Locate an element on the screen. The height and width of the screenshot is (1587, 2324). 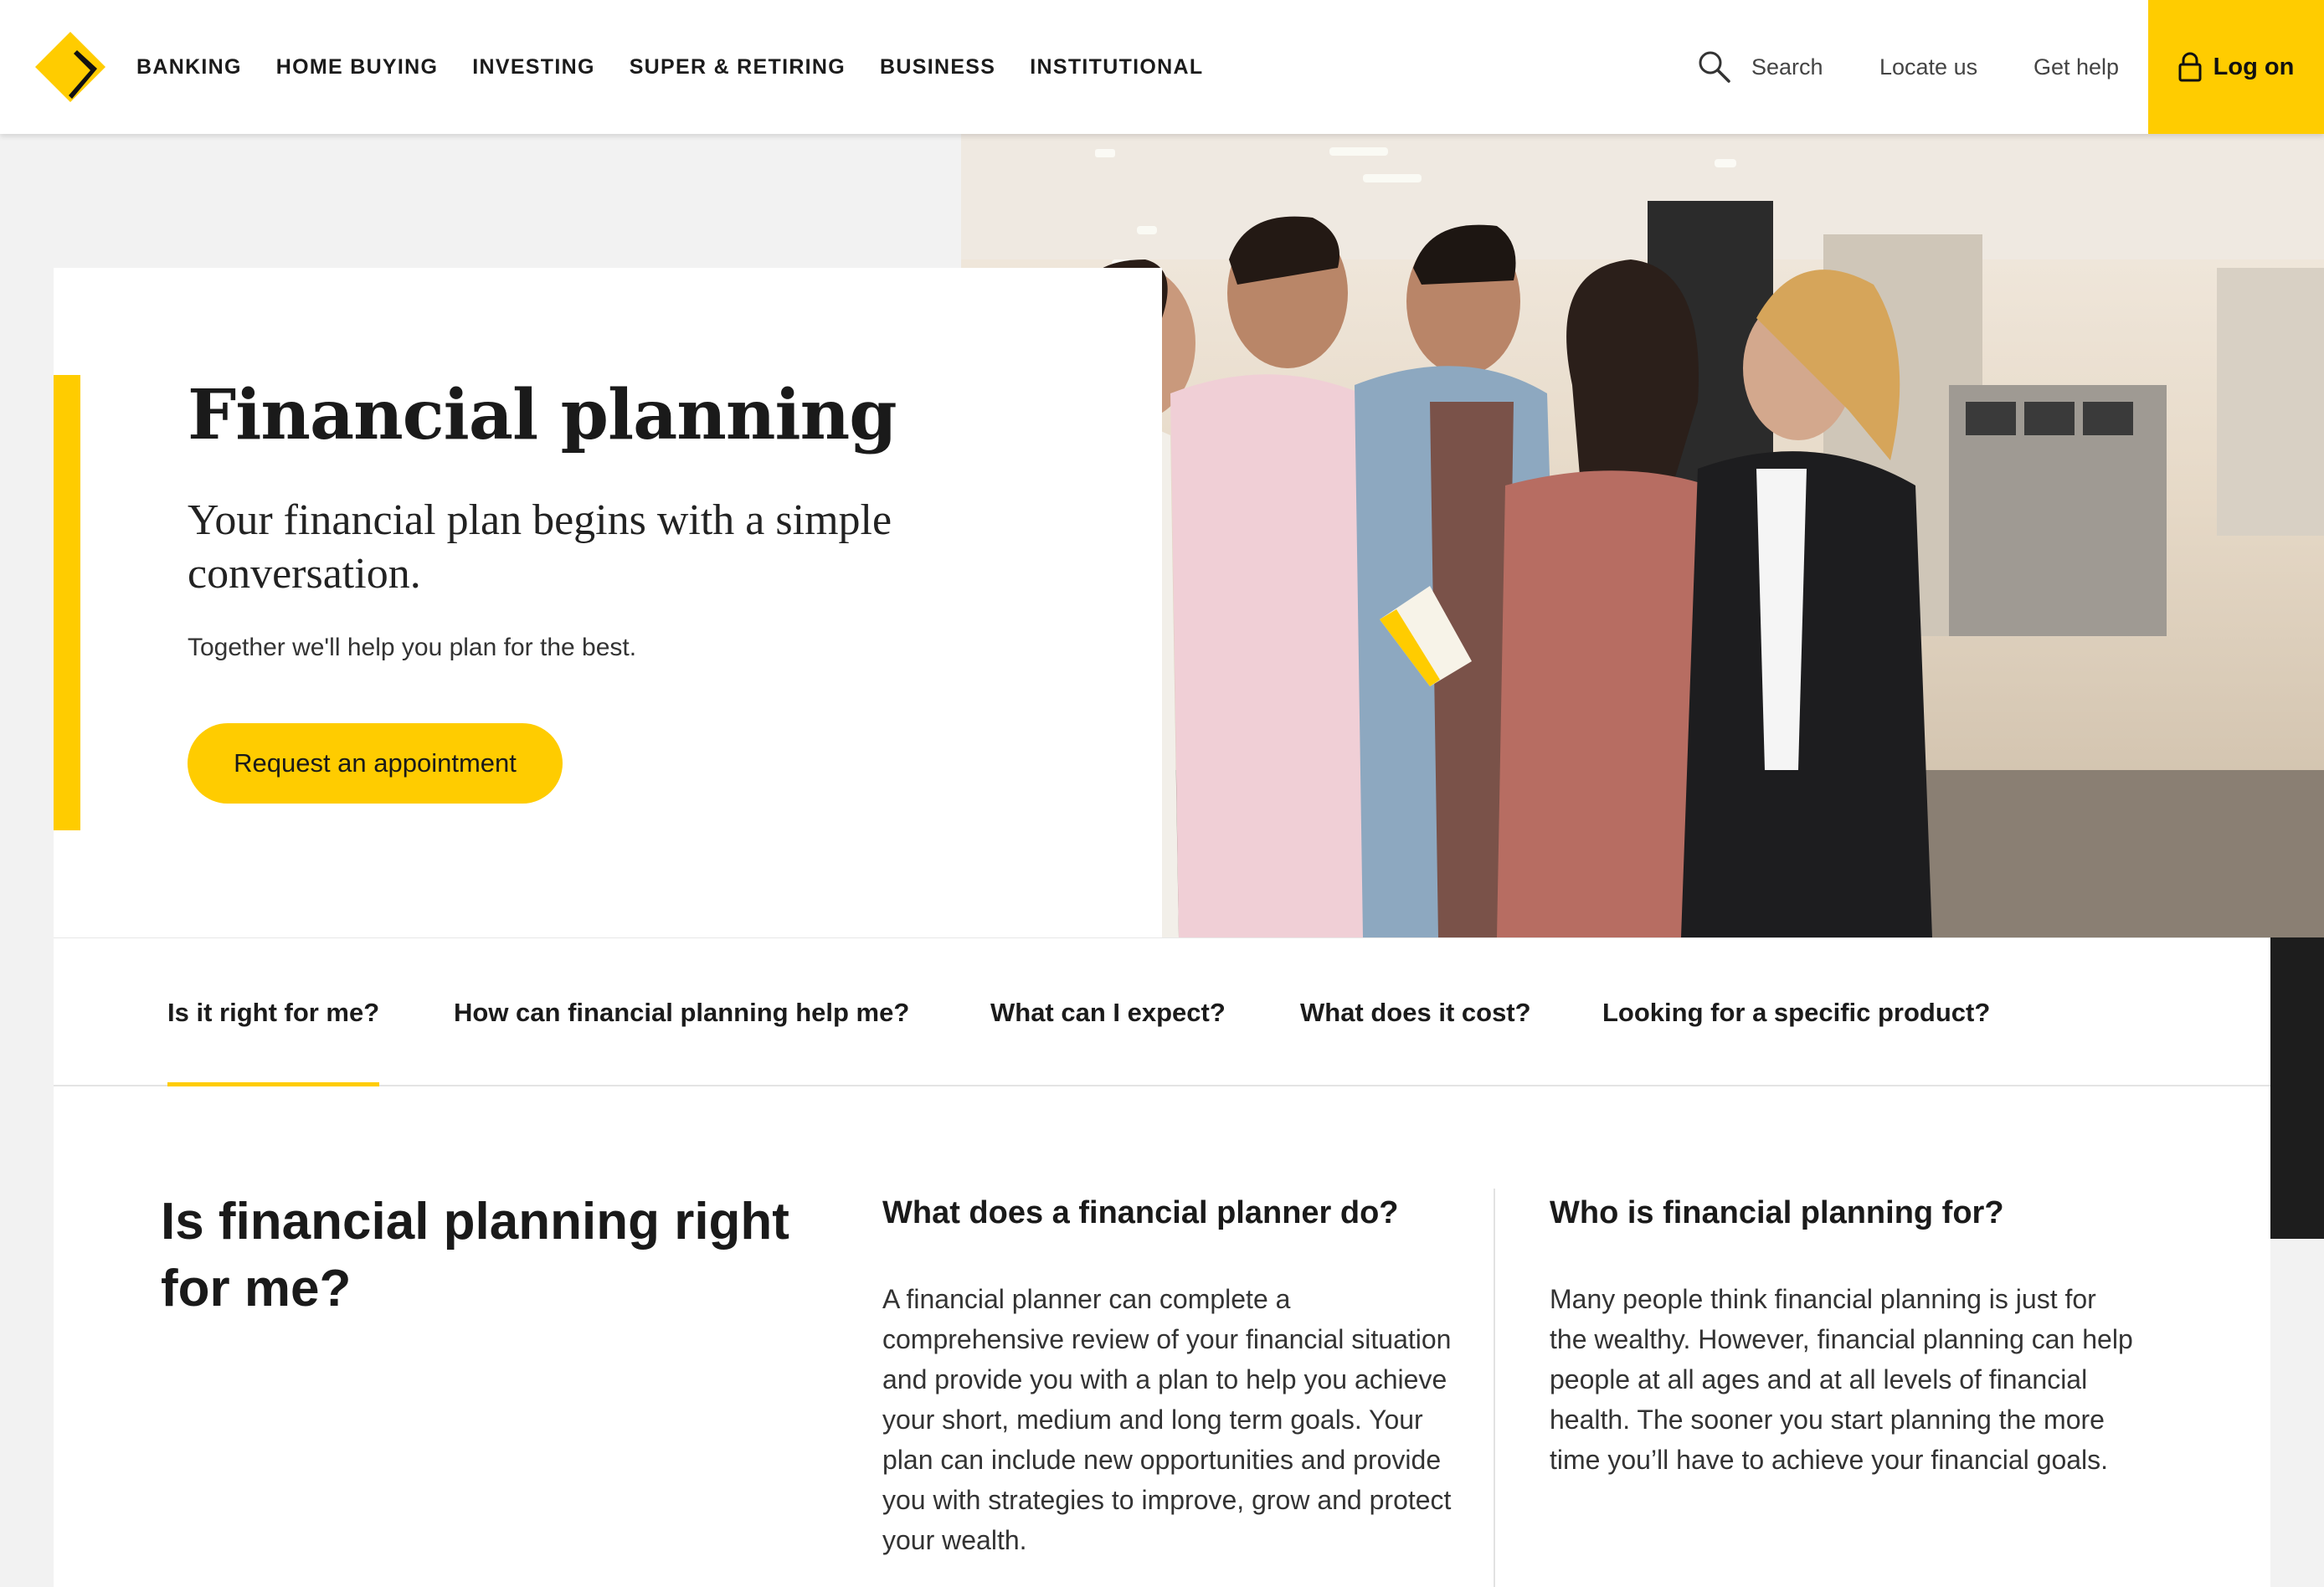
hero-accent-bar is located at coordinates (67, 602).